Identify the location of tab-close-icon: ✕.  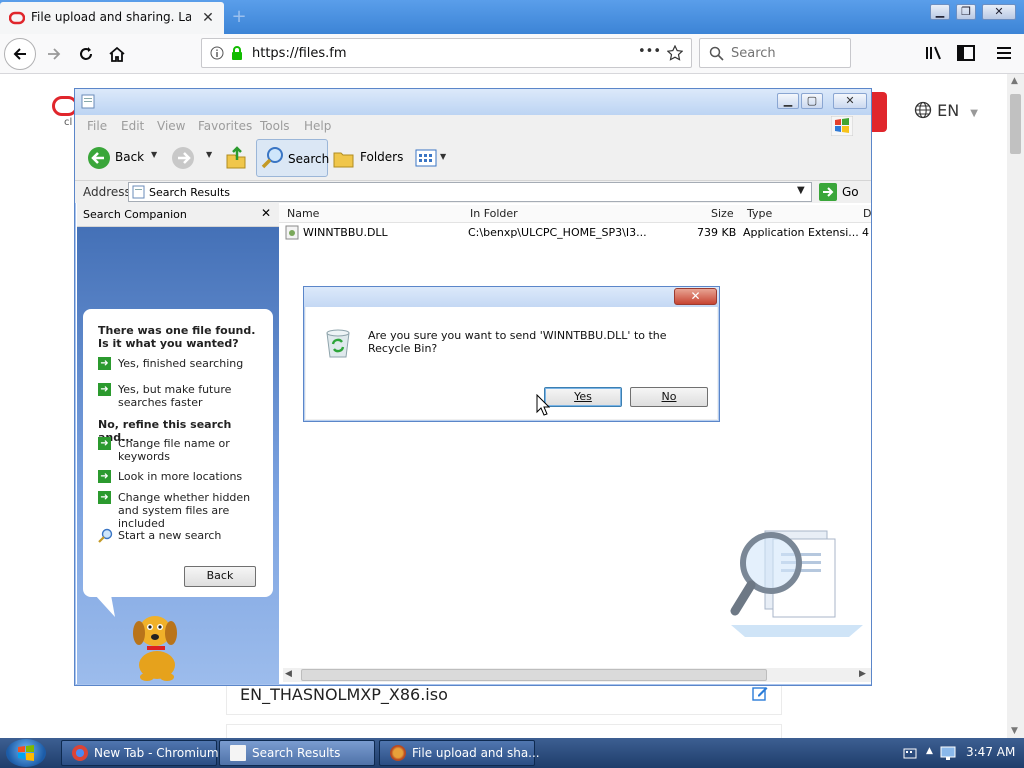
(208, 18).